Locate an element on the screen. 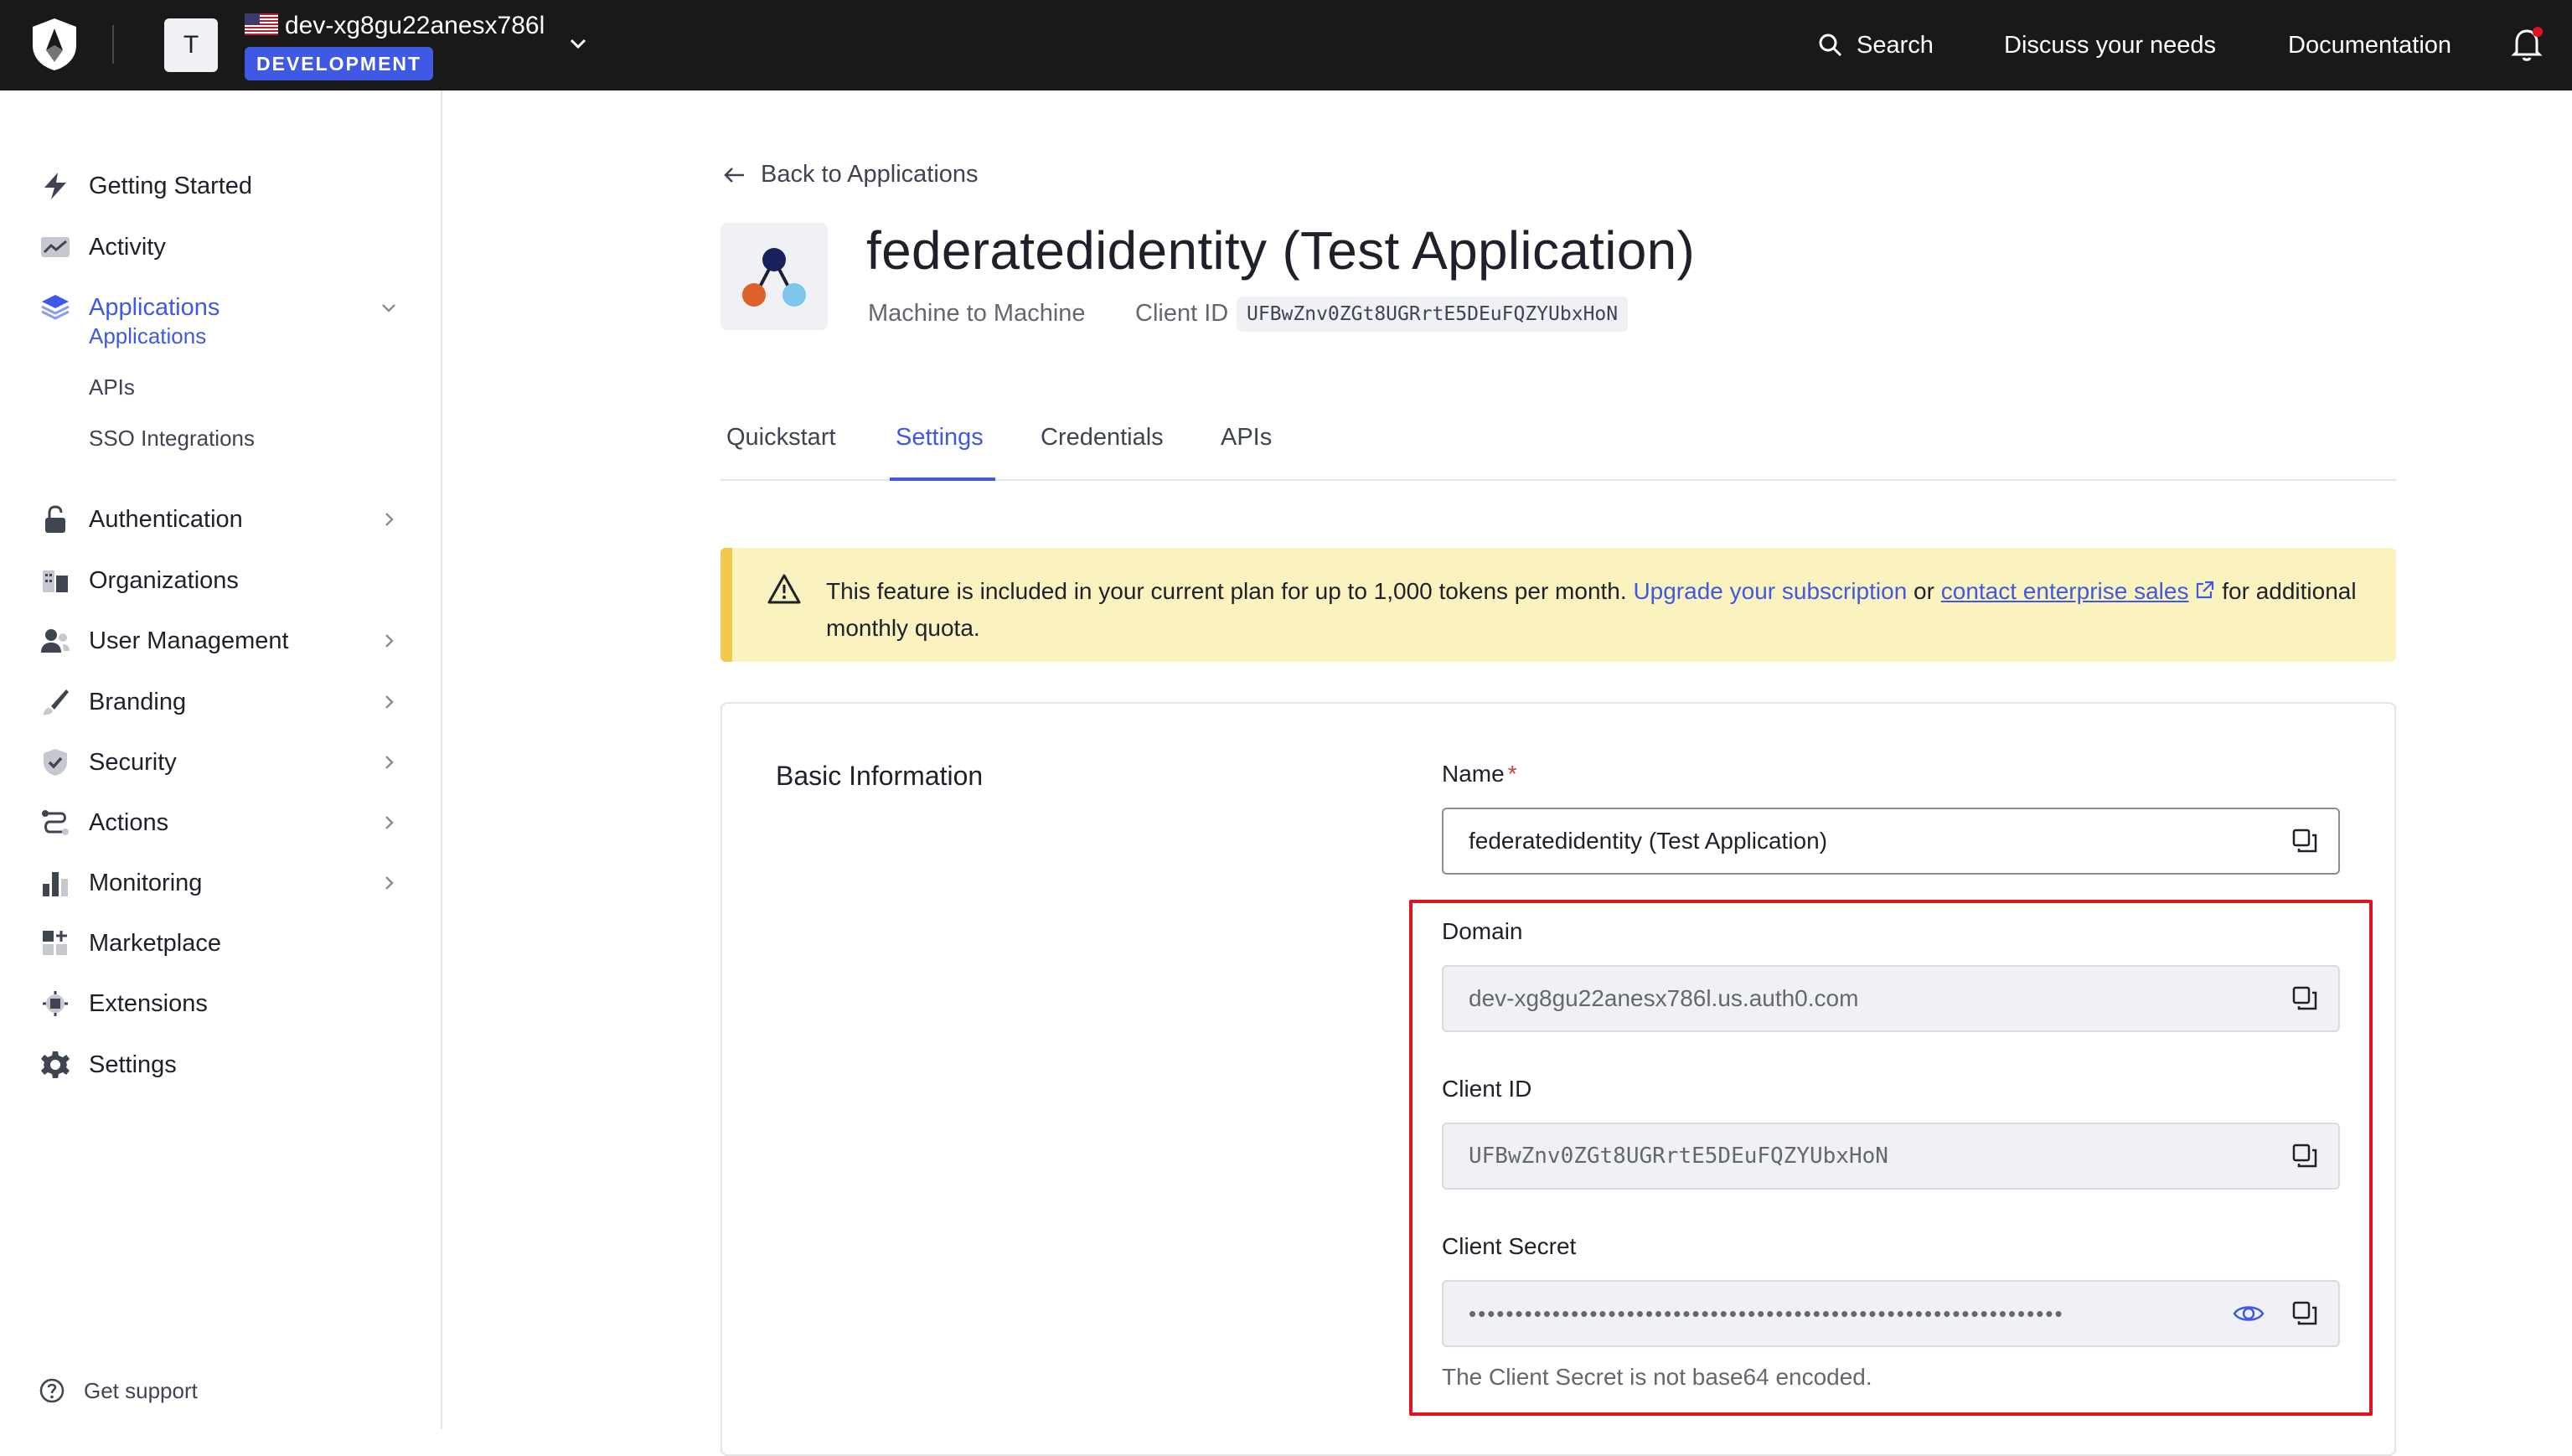 The image size is (2572, 1456). grid-plus-icon is located at coordinates (56, 943).